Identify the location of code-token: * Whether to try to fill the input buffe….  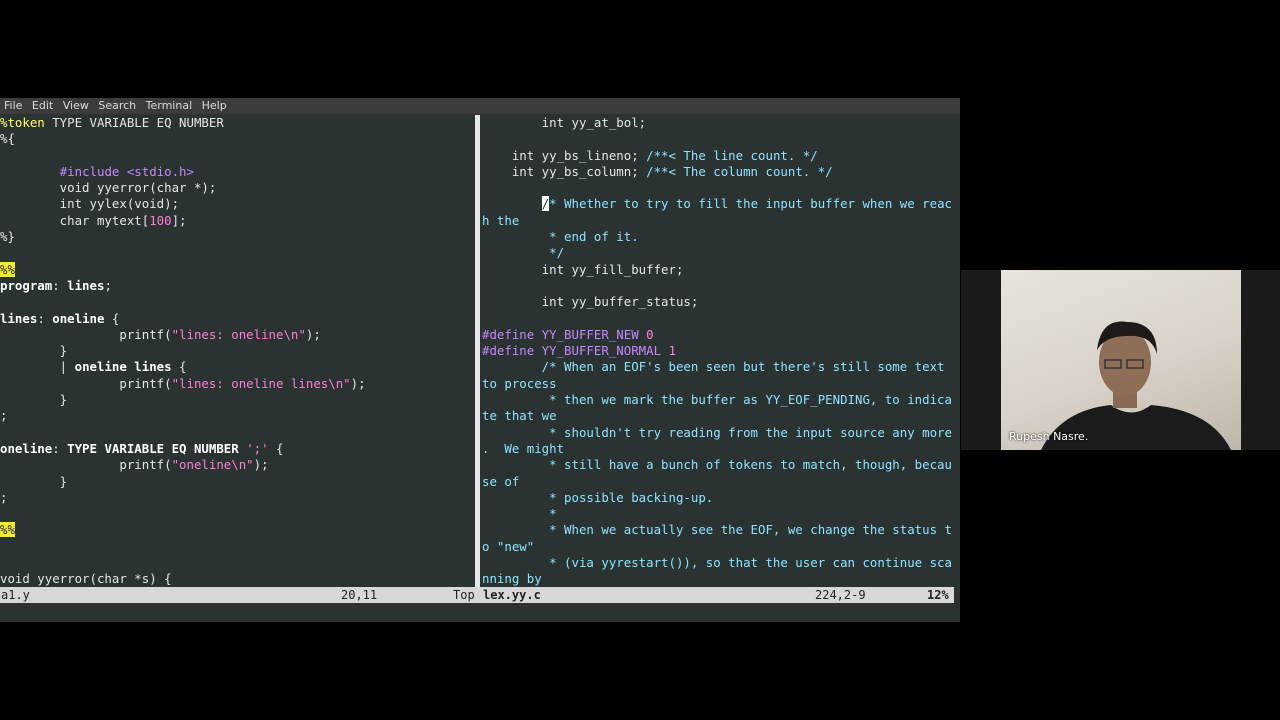
(750, 204).